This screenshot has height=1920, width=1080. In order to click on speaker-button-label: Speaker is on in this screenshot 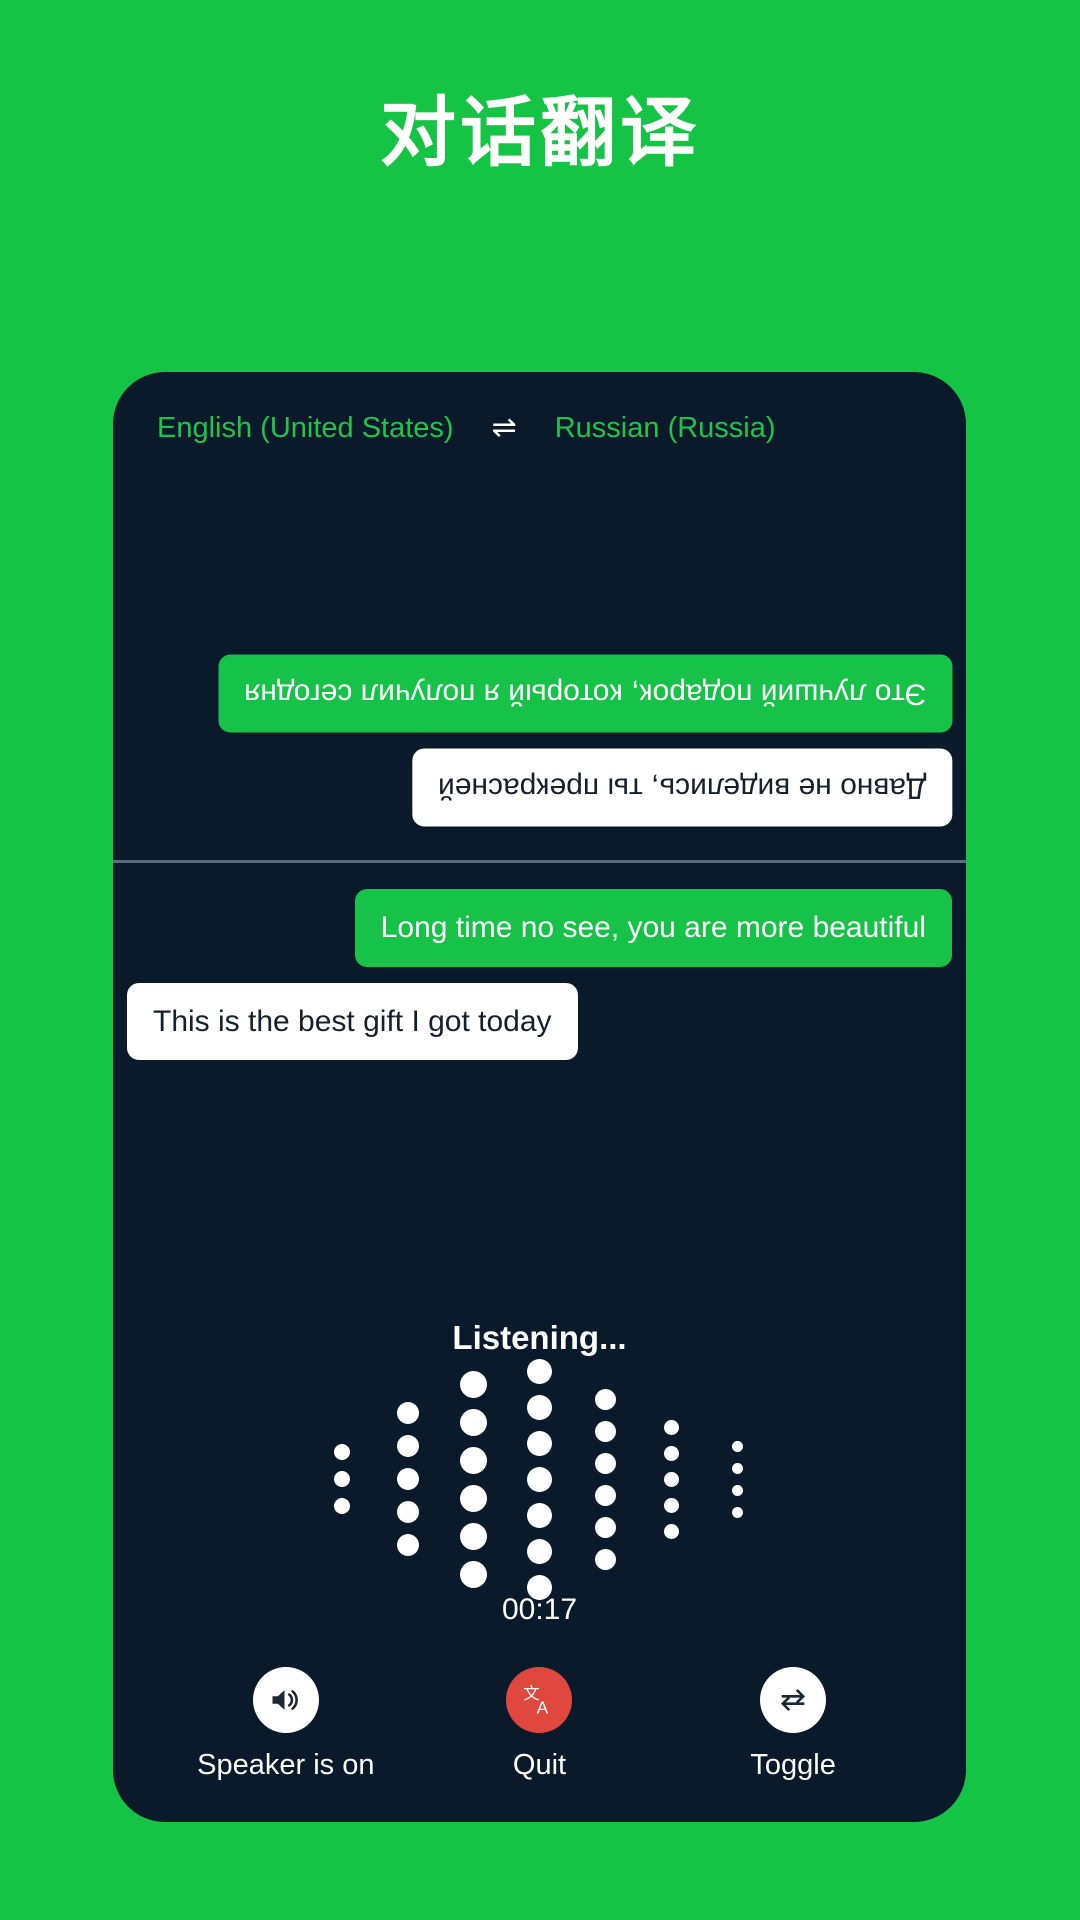, I will do `click(286, 1765)`.